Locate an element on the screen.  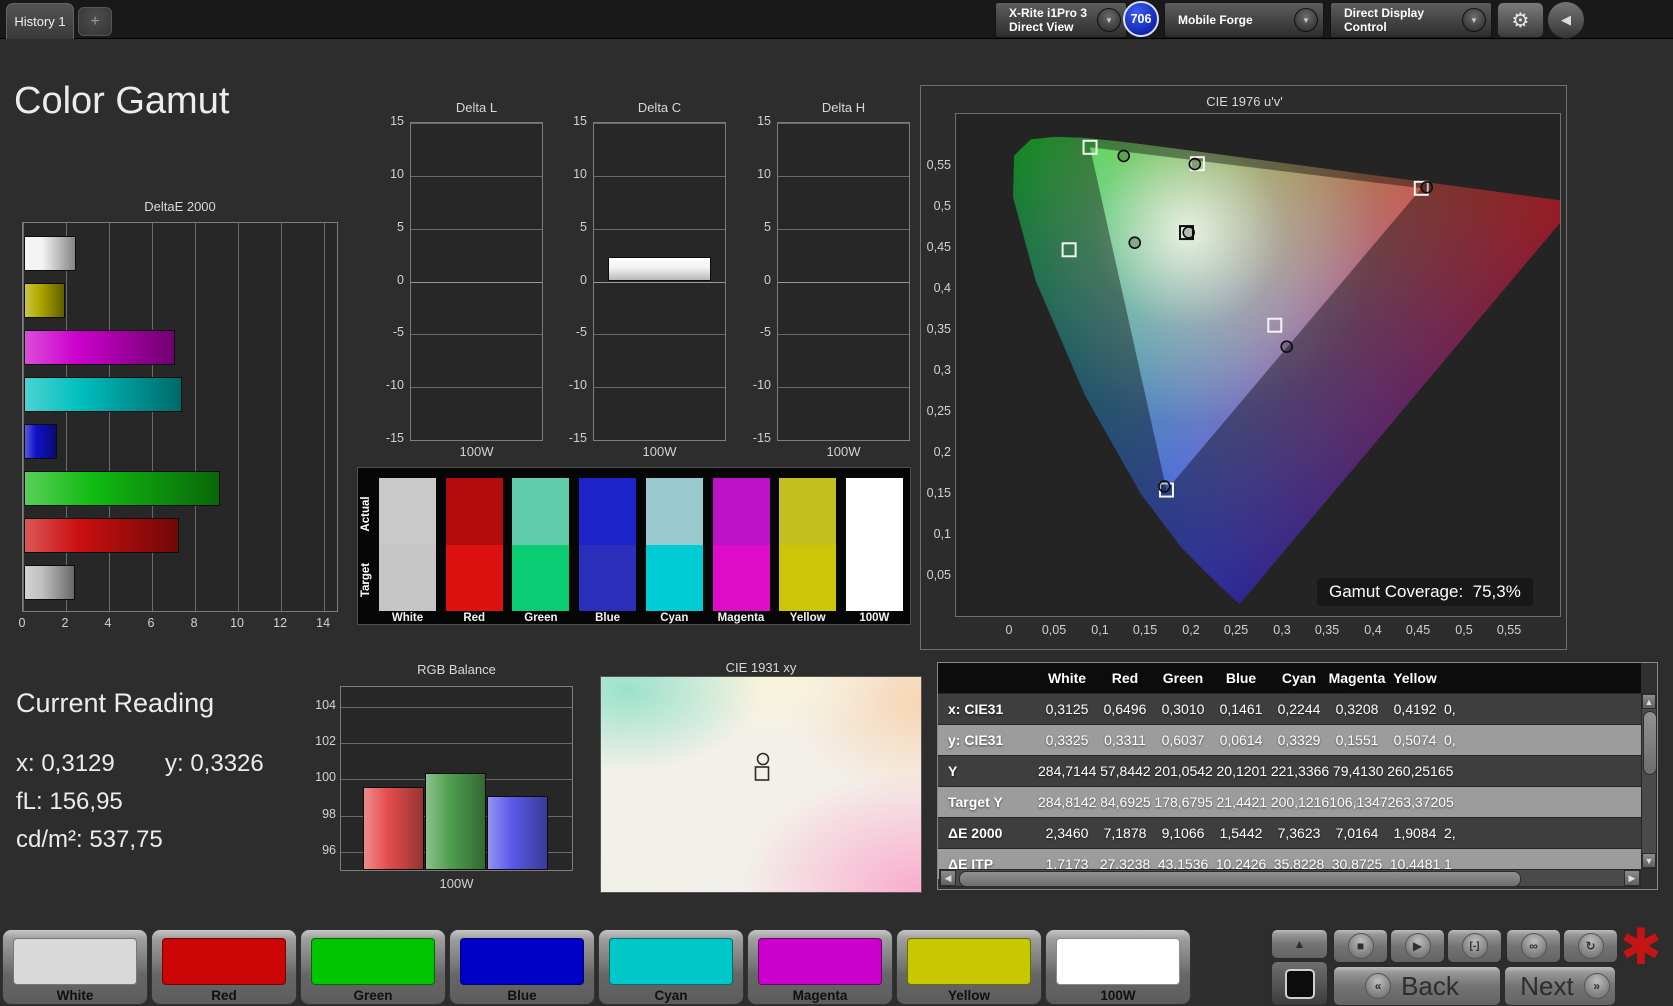
step-button: [-] is located at coordinates (1474, 946).